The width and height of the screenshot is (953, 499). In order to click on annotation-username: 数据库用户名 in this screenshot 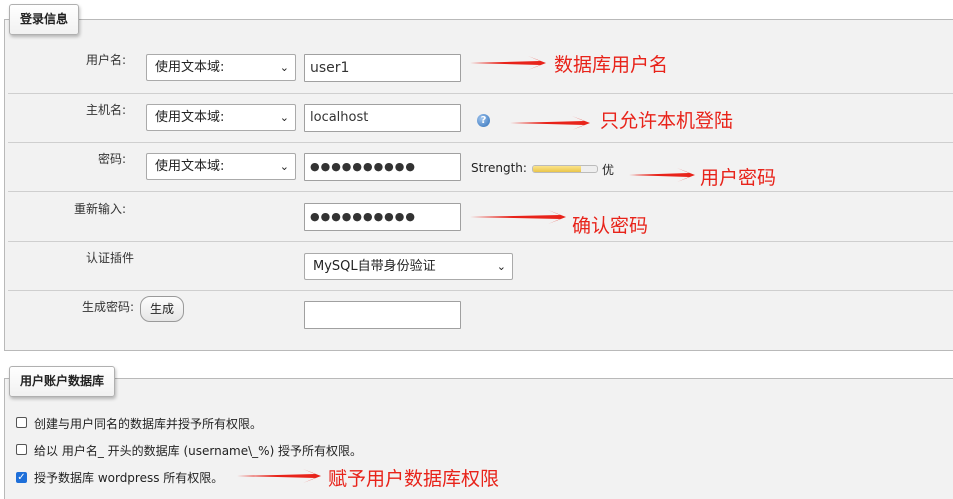, I will do `click(611, 65)`.